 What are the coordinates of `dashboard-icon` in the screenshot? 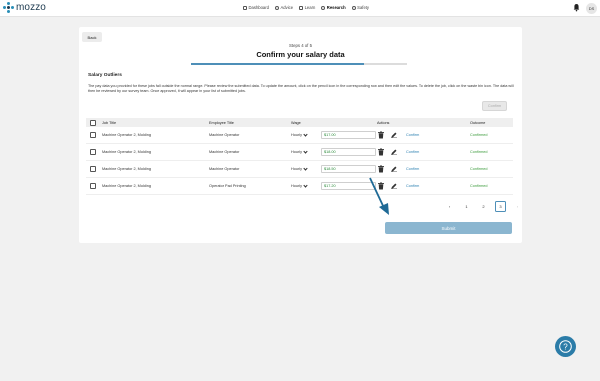 It's located at (245, 7).